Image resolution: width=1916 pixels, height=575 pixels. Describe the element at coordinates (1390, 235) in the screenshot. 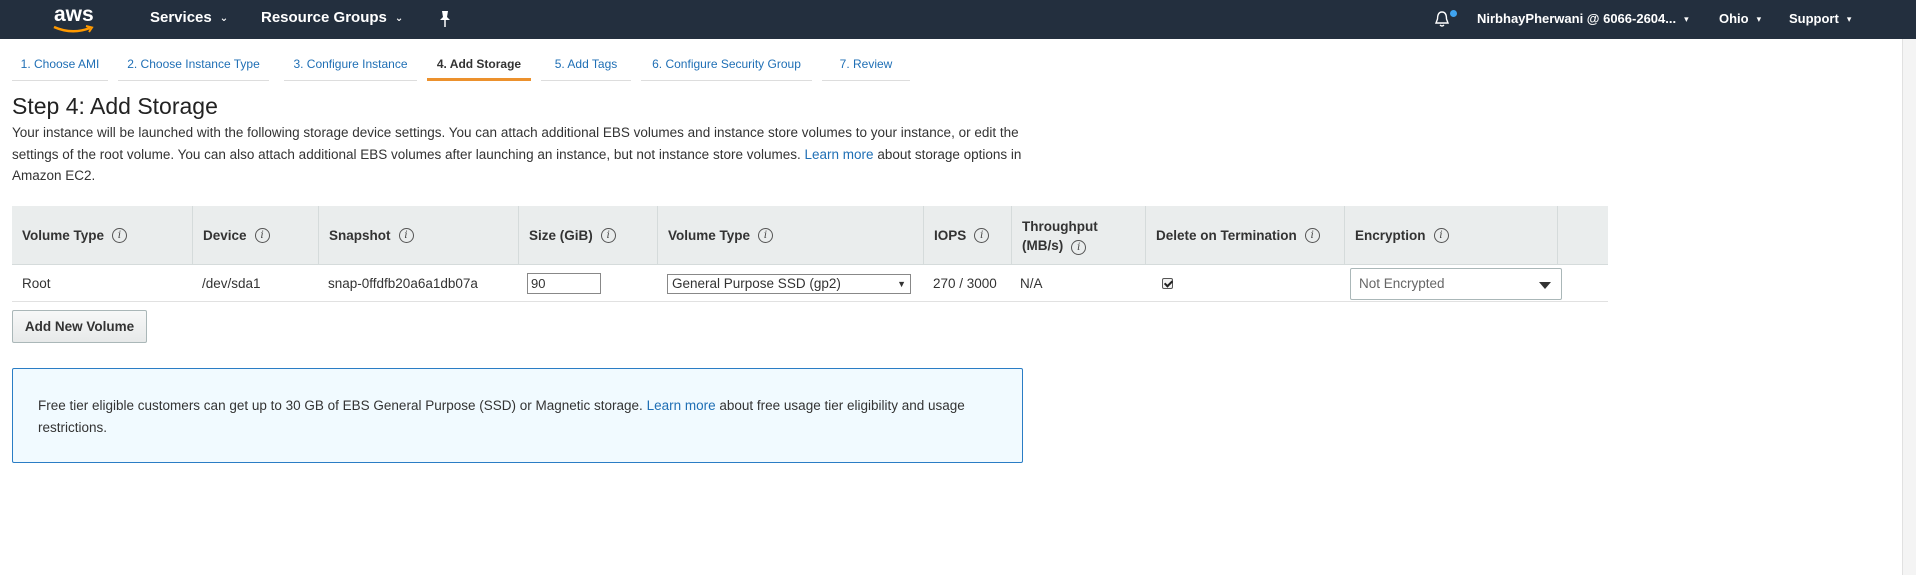

I see `header-label: Encryption` at that location.